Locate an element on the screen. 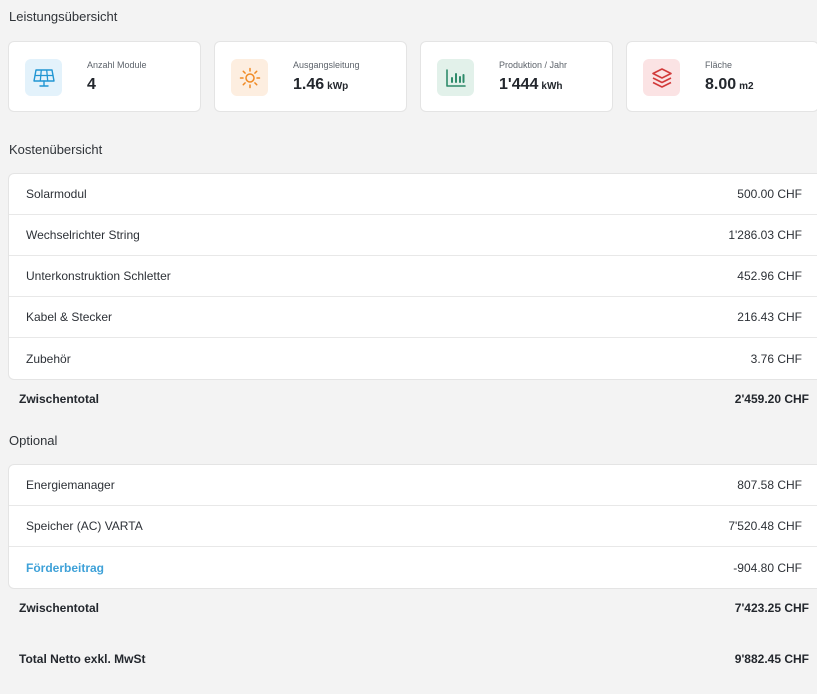  table-row: Kabel & Stecker 216.43 CHF is located at coordinates (413, 317).